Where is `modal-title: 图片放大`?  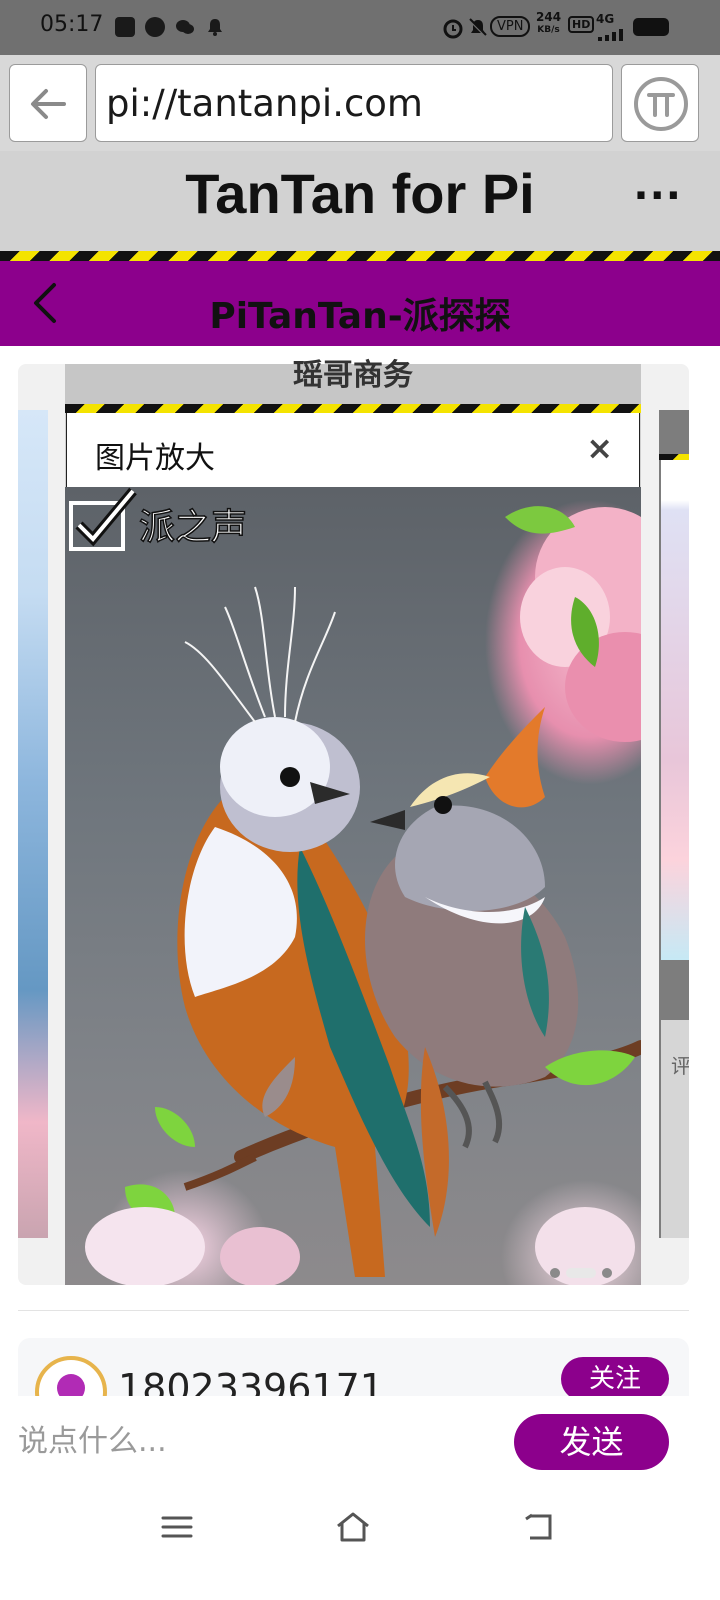 modal-title: 图片放大 is located at coordinates (155, 458).